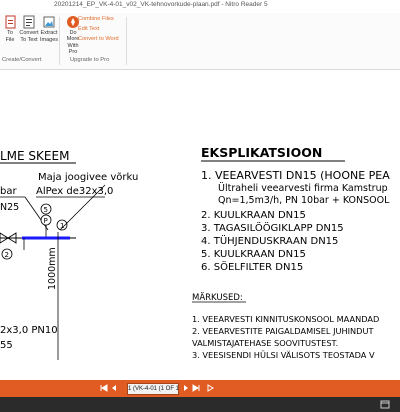  What do you see at coordinates (9, 207) in the screenshot?
I see `n25-label: N25` at bounding box center [9, 207].